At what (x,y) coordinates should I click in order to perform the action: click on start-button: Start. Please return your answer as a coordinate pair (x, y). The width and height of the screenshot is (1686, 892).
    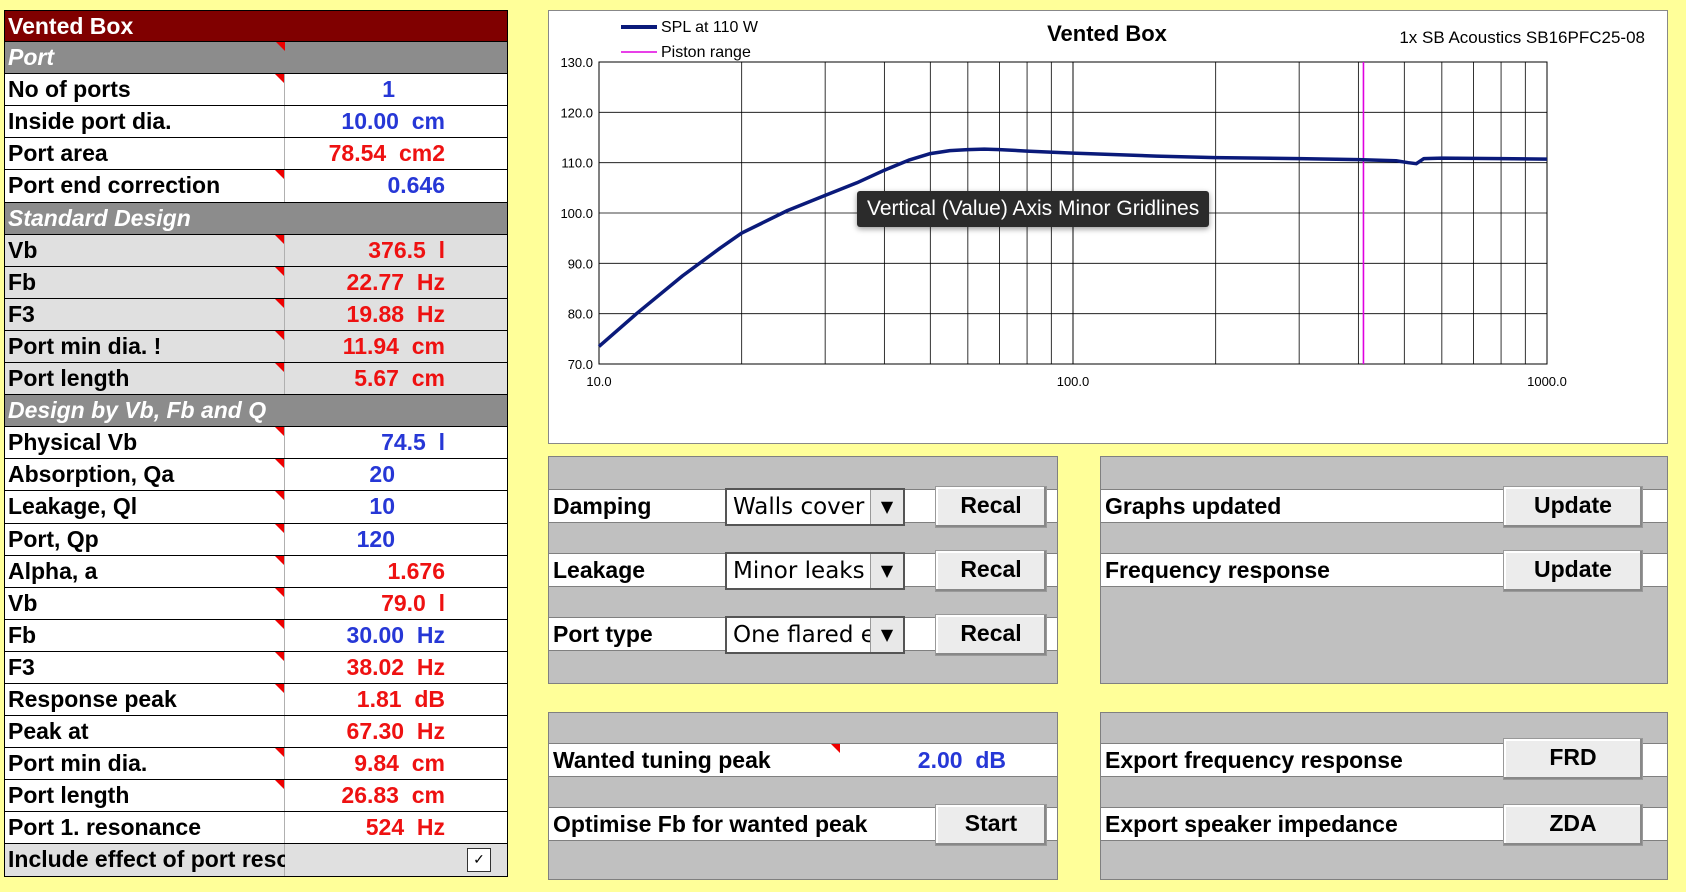
    Looking at the image, I should click on (991, 825).